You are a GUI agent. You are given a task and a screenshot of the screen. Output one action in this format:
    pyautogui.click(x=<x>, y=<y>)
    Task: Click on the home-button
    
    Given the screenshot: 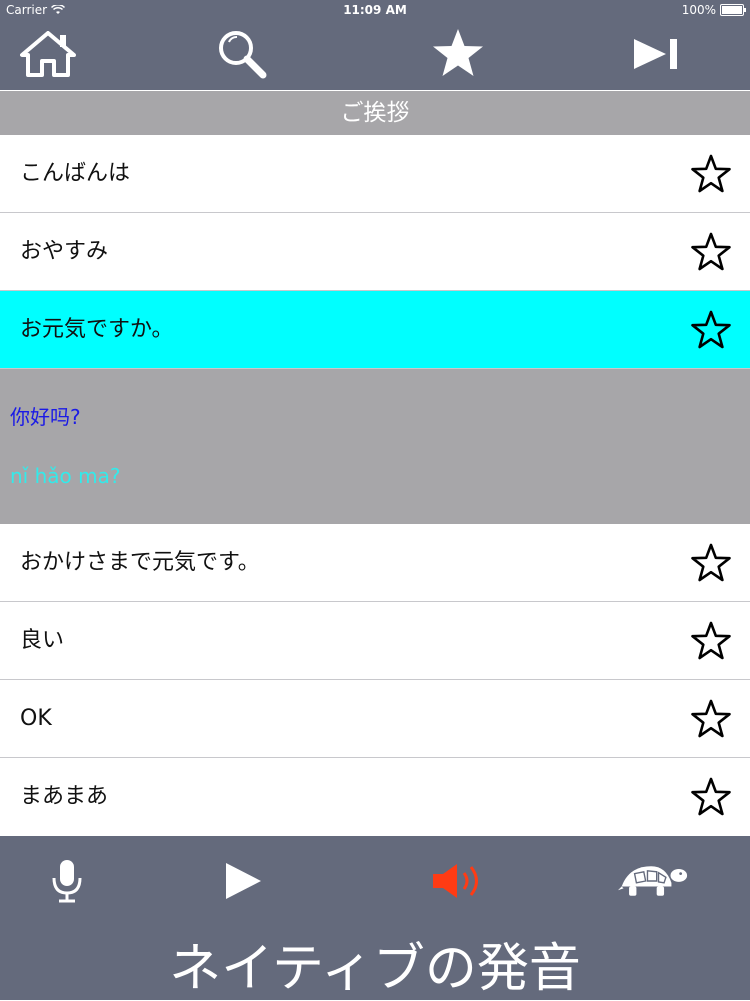 What is the action you would take?
    pyautogui.click(x=48, y=54)
    